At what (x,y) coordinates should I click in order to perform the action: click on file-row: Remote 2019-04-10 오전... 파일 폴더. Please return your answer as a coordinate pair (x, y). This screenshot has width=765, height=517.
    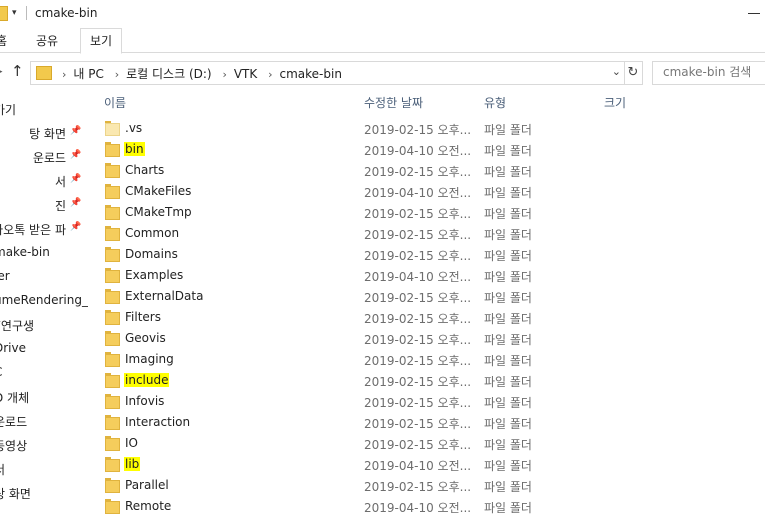
    Looking at the image, I should click on (432, 507).